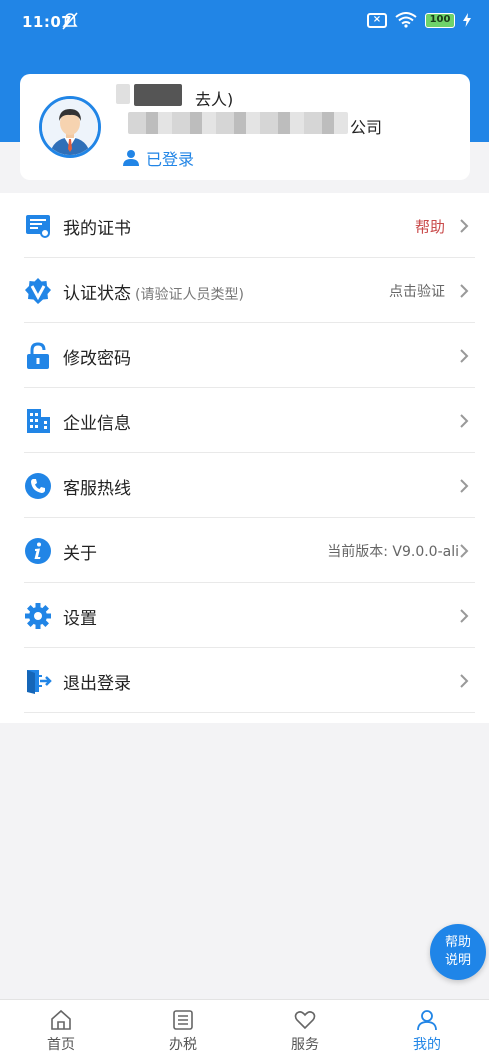 Image resolution: width=489 pixels, height=1059 pixels. I want to click on help-float-button: 帮助 说明, so click(458, 952).